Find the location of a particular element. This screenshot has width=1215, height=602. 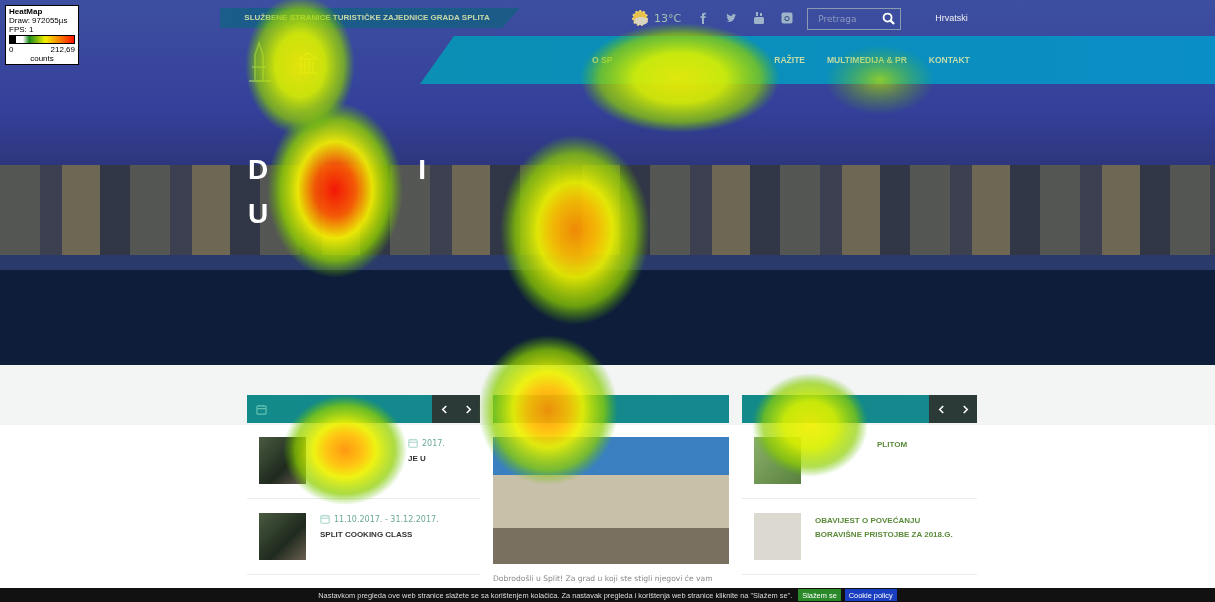

legend-title: HeatMap is located at coordinates (26, 11).